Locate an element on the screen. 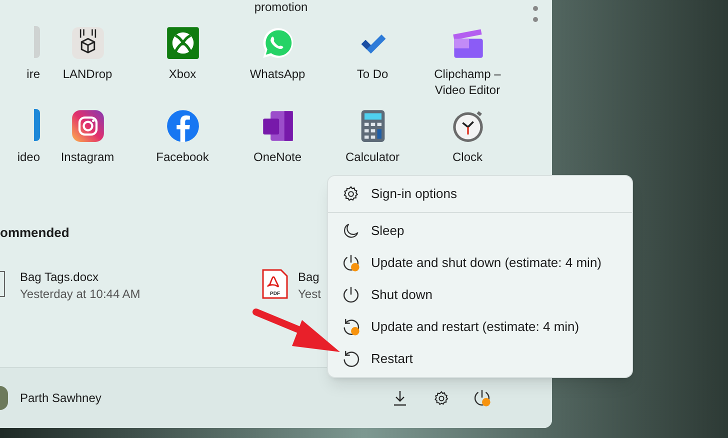 The width and height of the screenshot is (728, 438). scroll-dots-icon is located at coordinates (535, 14).